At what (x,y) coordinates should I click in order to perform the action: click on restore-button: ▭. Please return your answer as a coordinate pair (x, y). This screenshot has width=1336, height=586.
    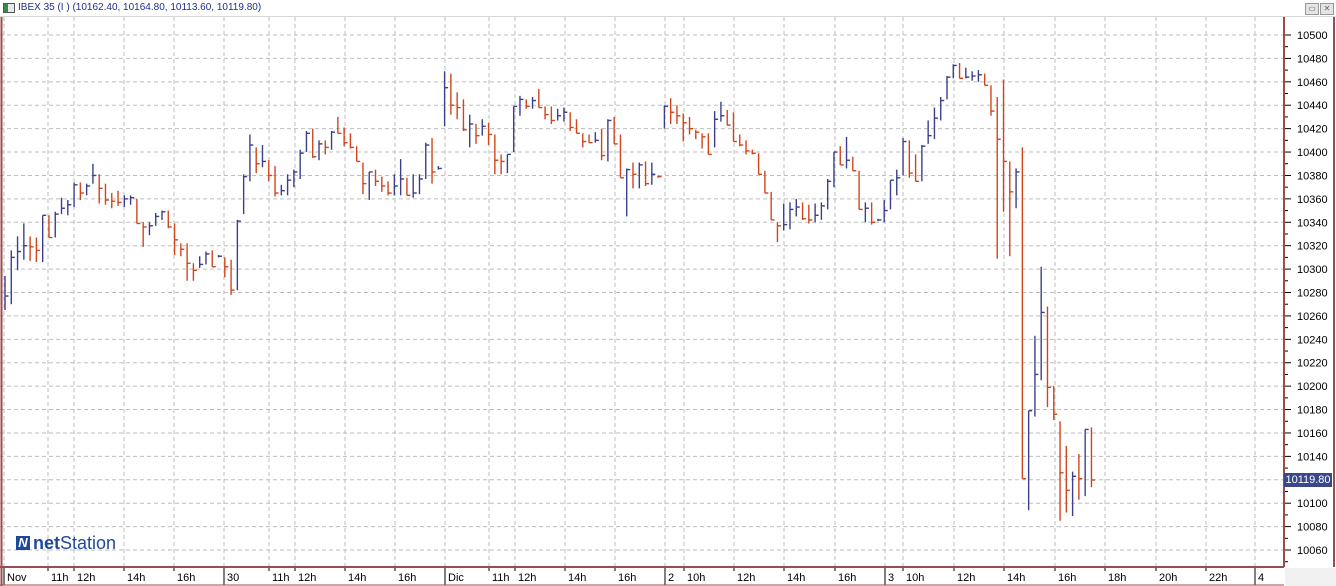
    Looking at the image, I should click on (1312, 9).